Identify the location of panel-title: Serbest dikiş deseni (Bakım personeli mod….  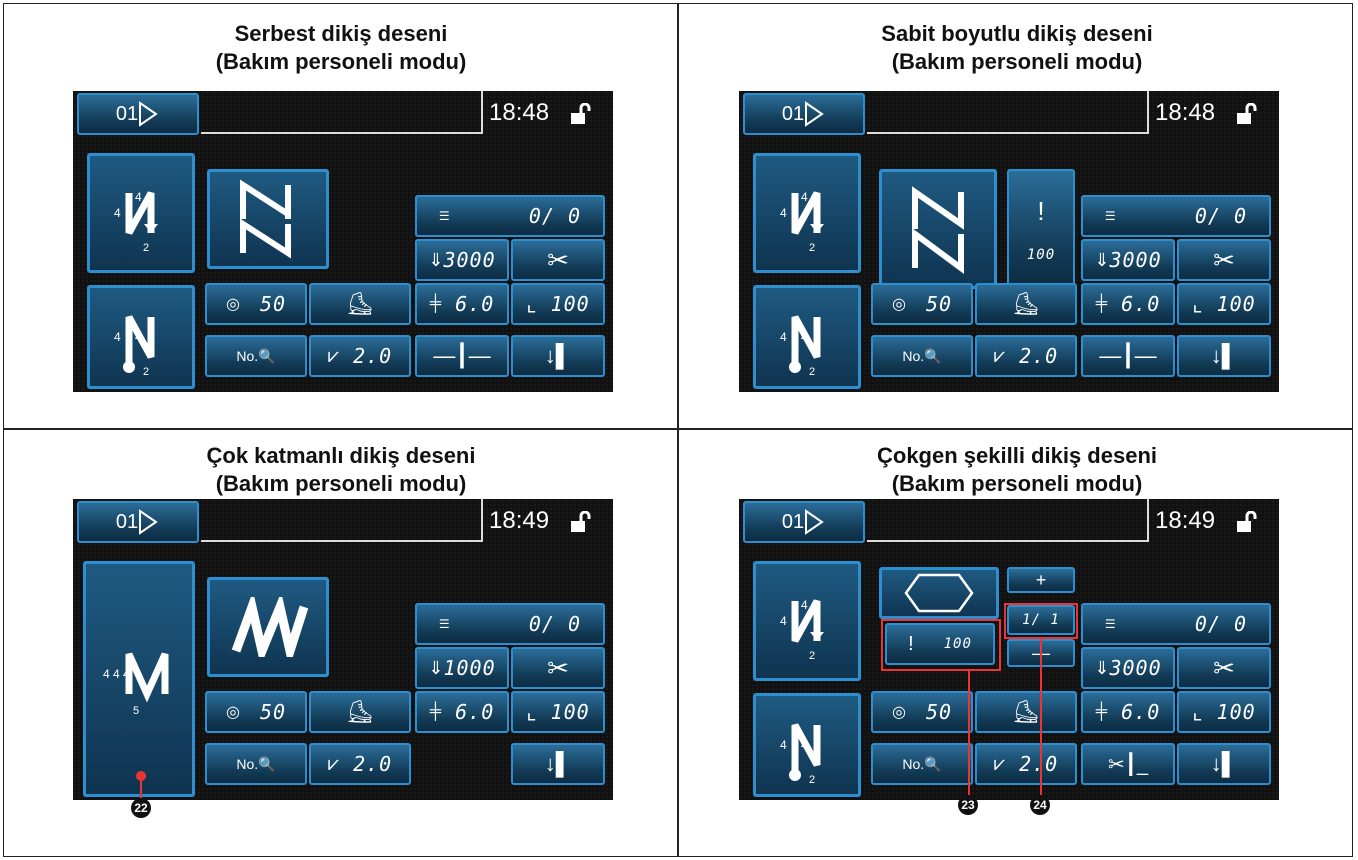
(341, 47).